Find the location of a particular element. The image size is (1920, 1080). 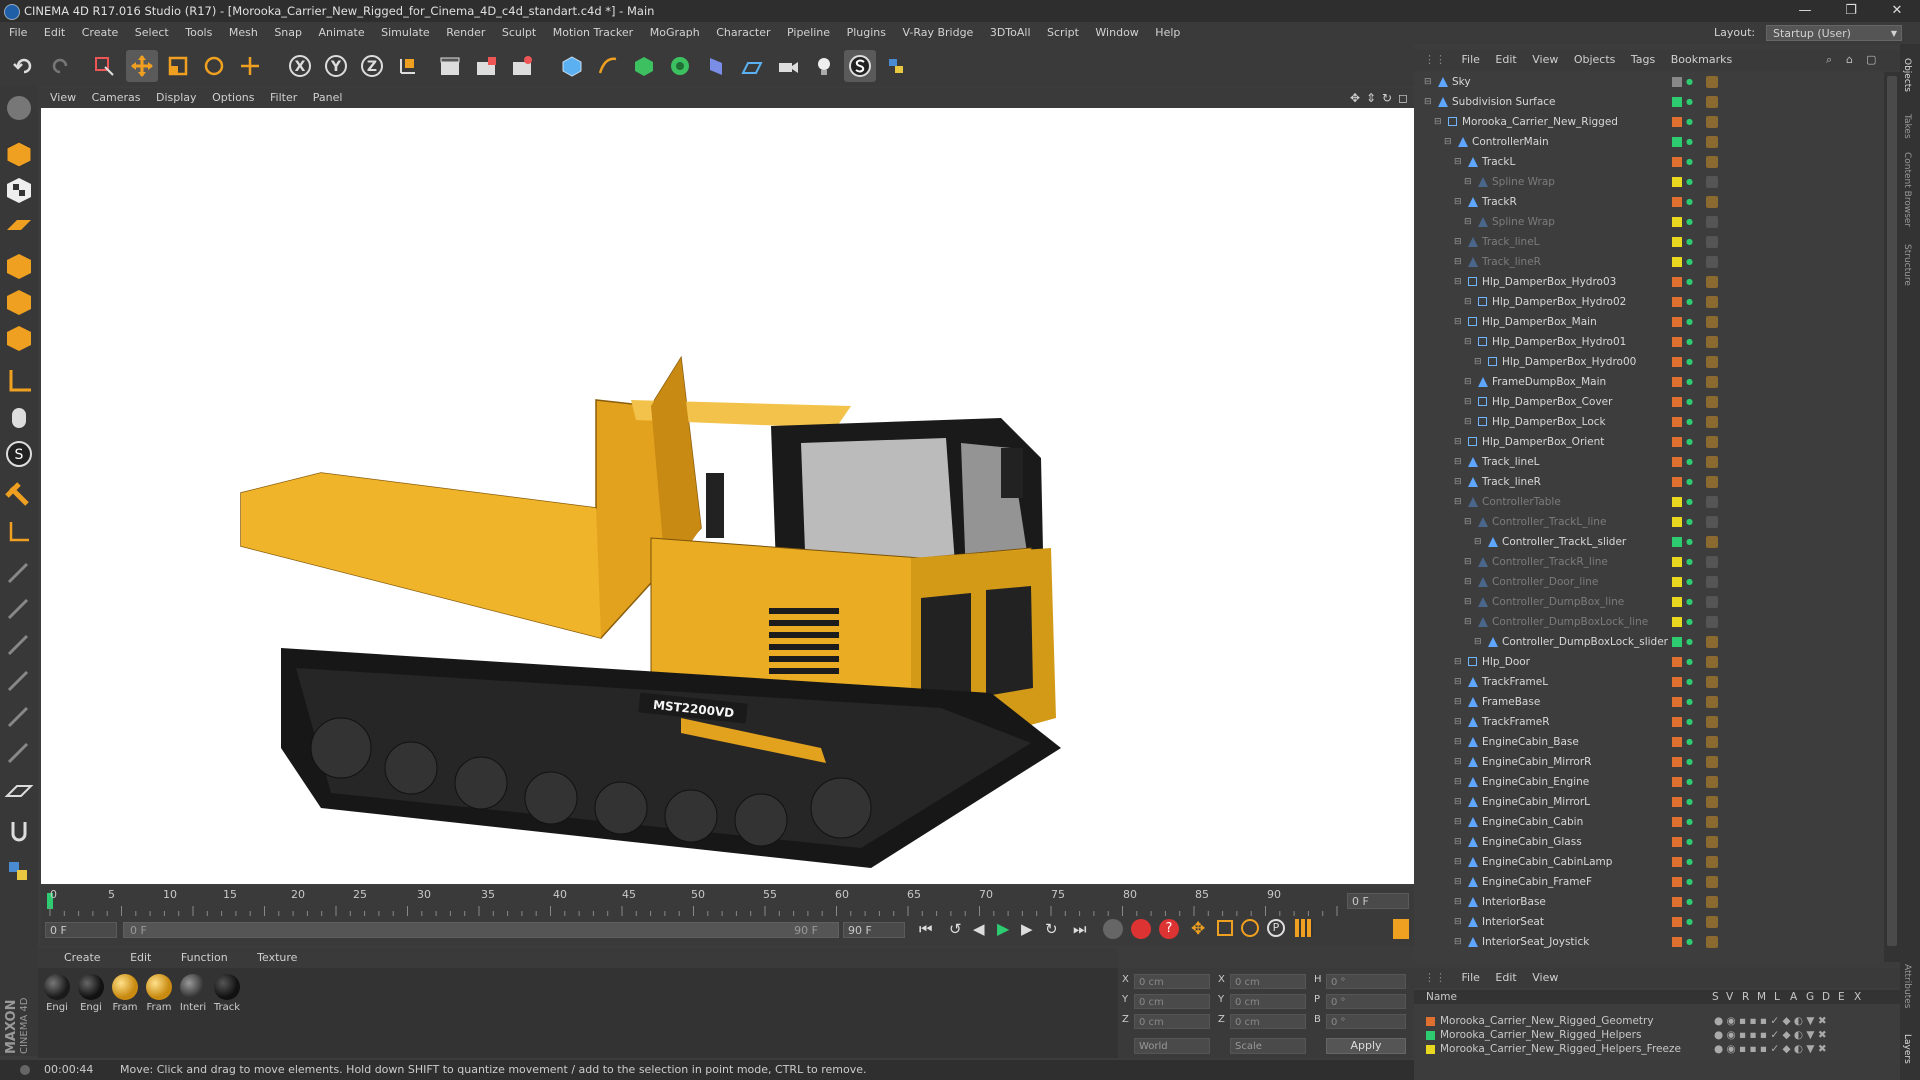

position-y-field: 0 cm is located at coordinates (1172, 1001).